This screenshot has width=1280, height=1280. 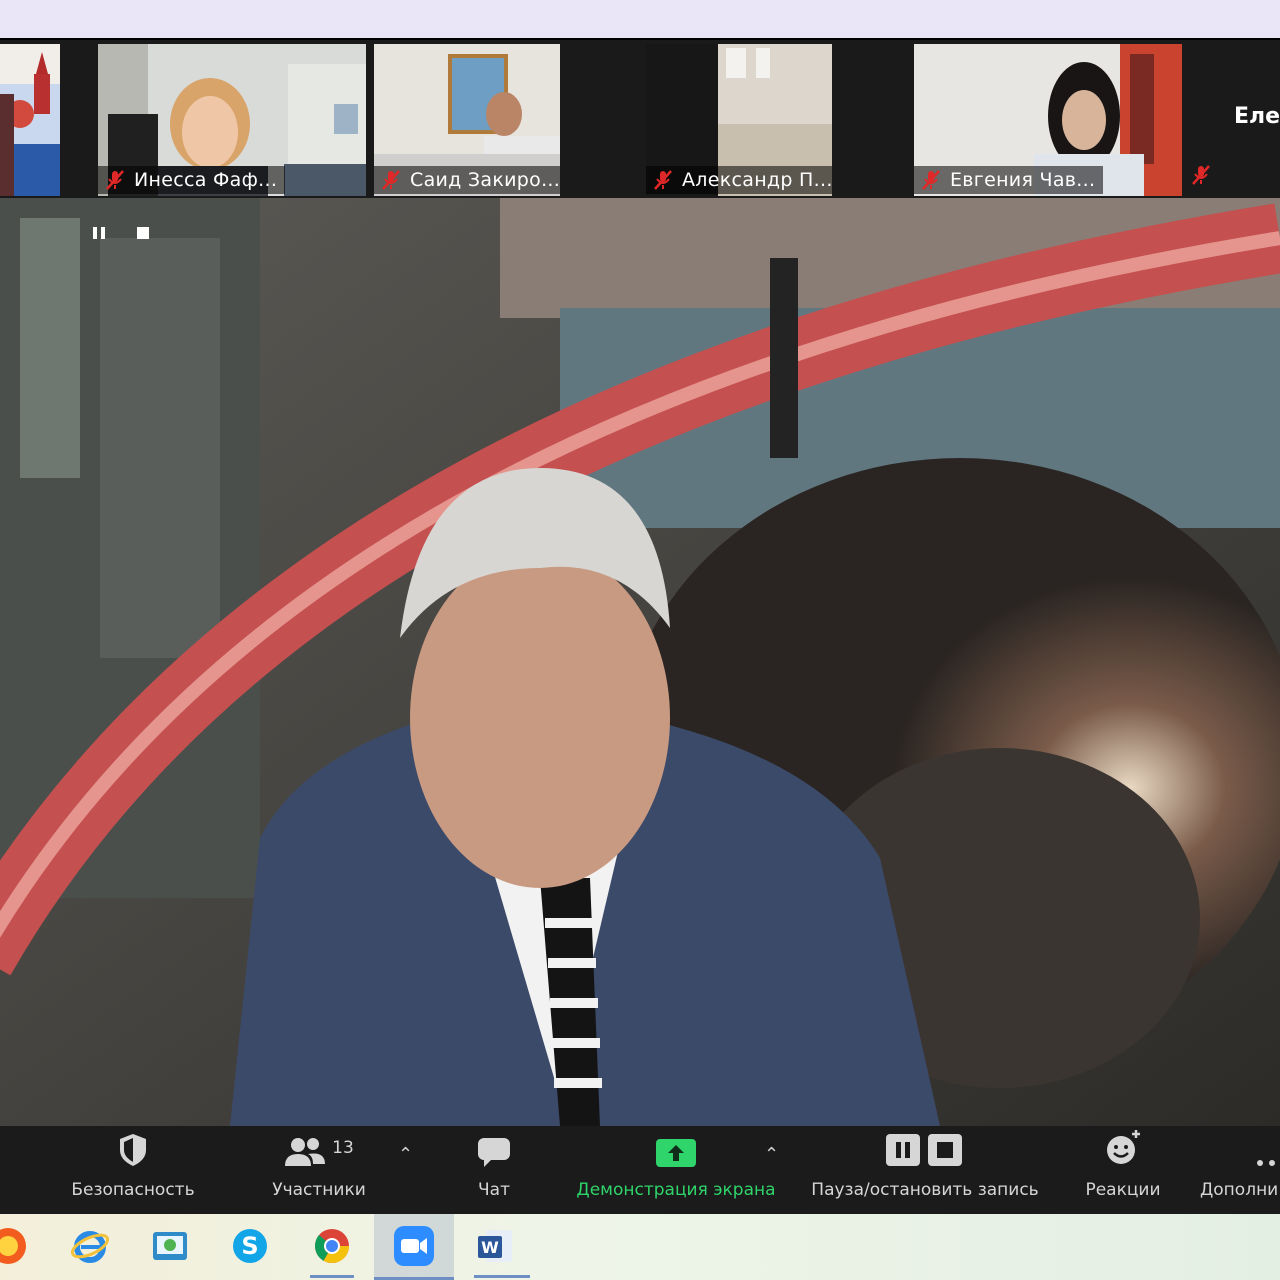 What do you see at coordinates (1239, 1190) in the screenshot?
I see `more-label: Дополни` at bounding box center [1239, 1190].